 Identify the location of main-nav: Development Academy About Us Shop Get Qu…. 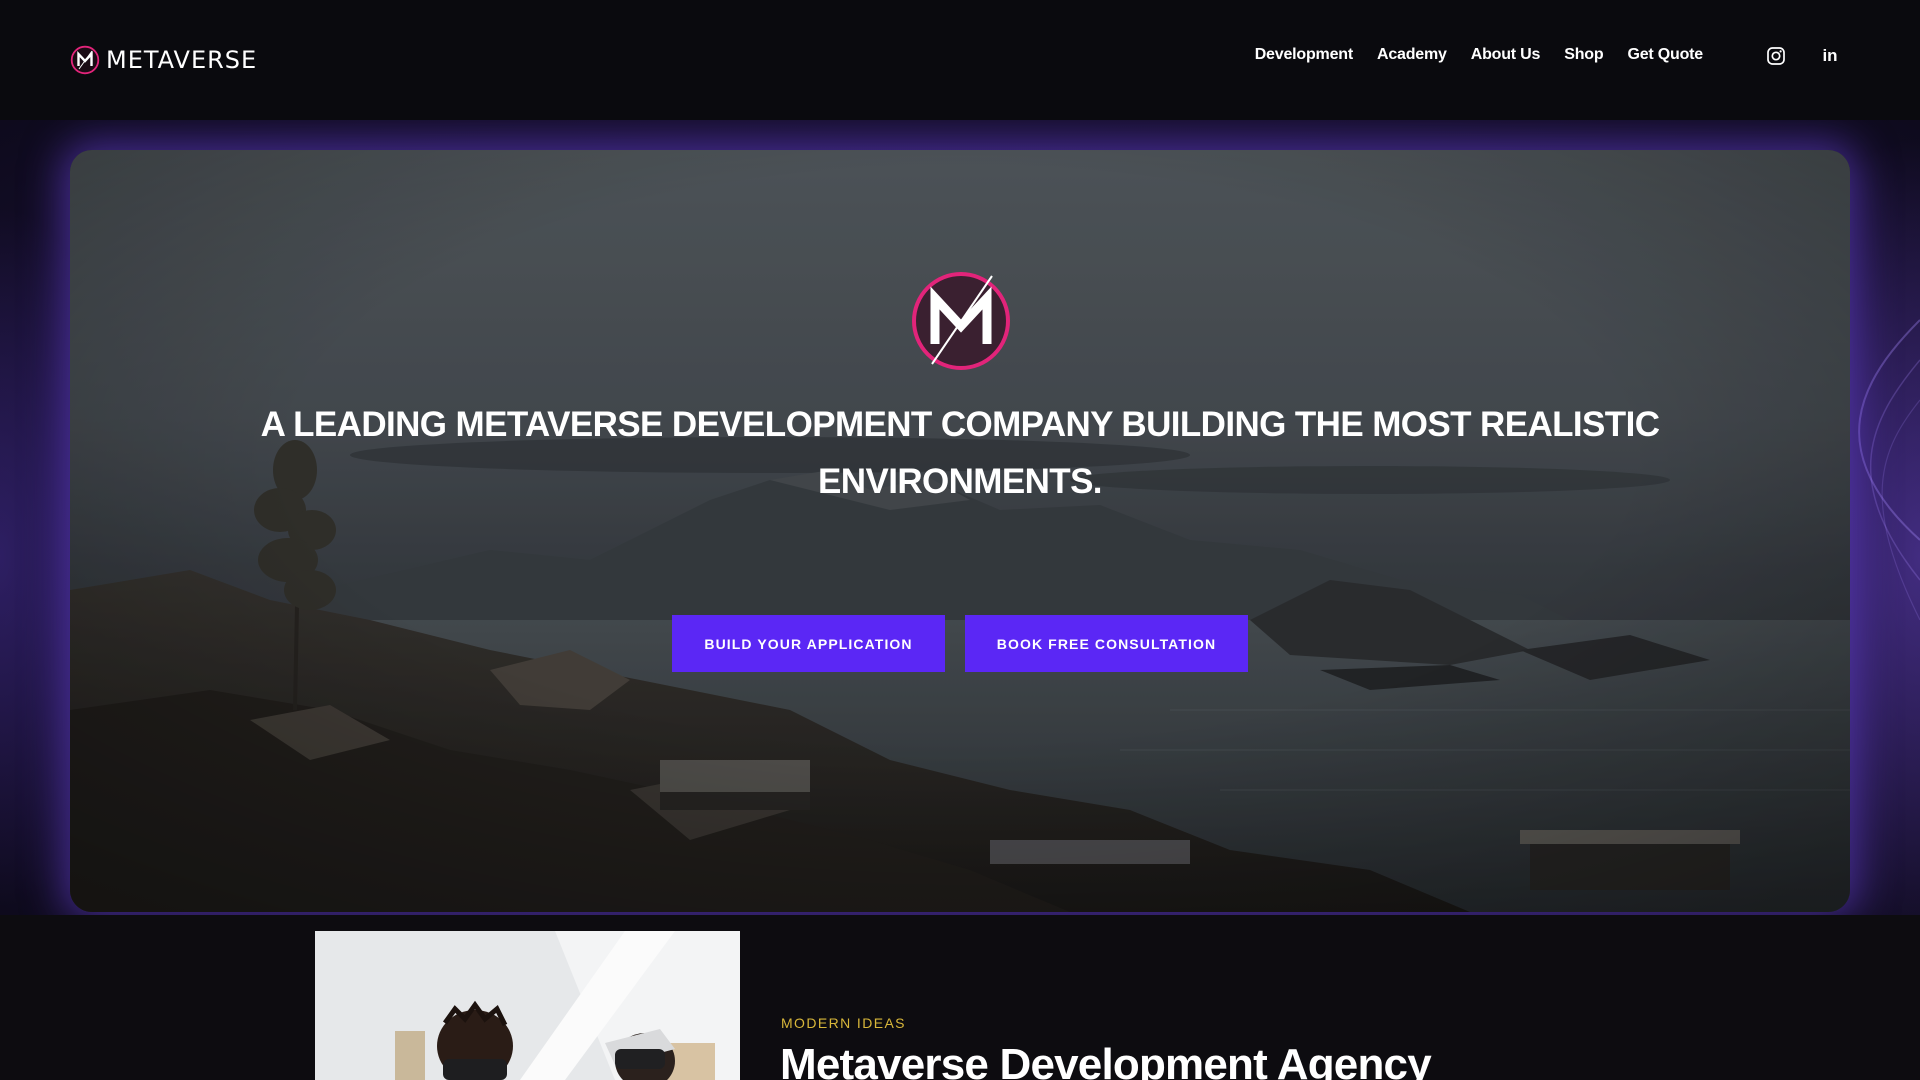
(1479, 55).